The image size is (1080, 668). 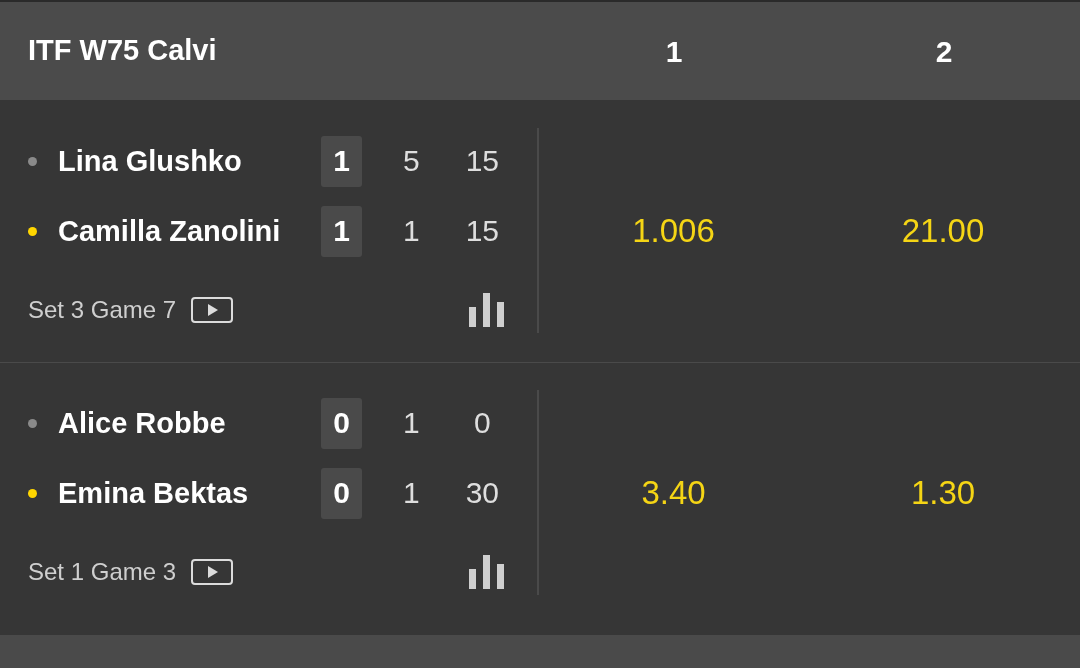 I want to click on odds-button: 1.30, so click(x=943, y=492).